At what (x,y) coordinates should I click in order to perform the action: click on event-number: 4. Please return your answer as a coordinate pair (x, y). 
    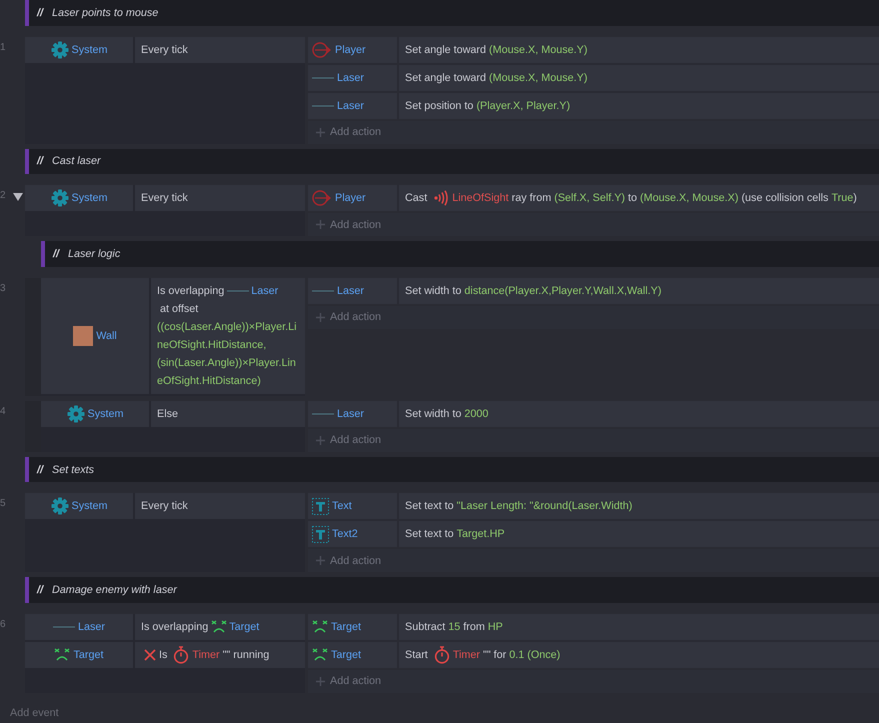
    Looking at the image, I should click on (3, 411).